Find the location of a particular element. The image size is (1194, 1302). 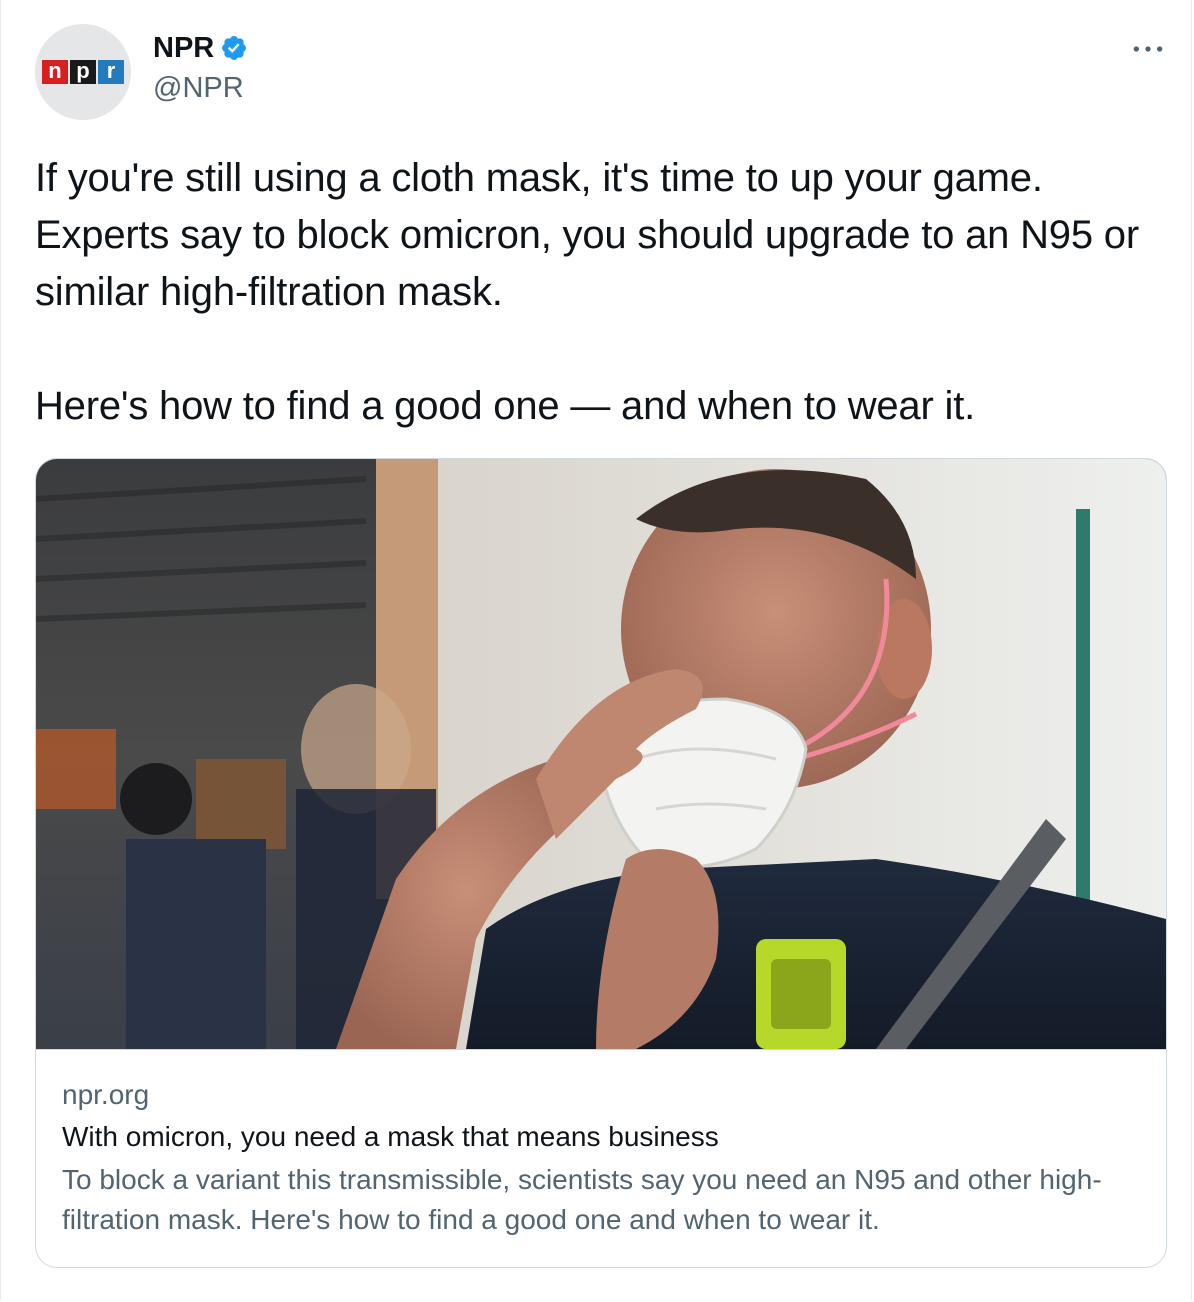

more-button is located at coordinates (1148, 49).